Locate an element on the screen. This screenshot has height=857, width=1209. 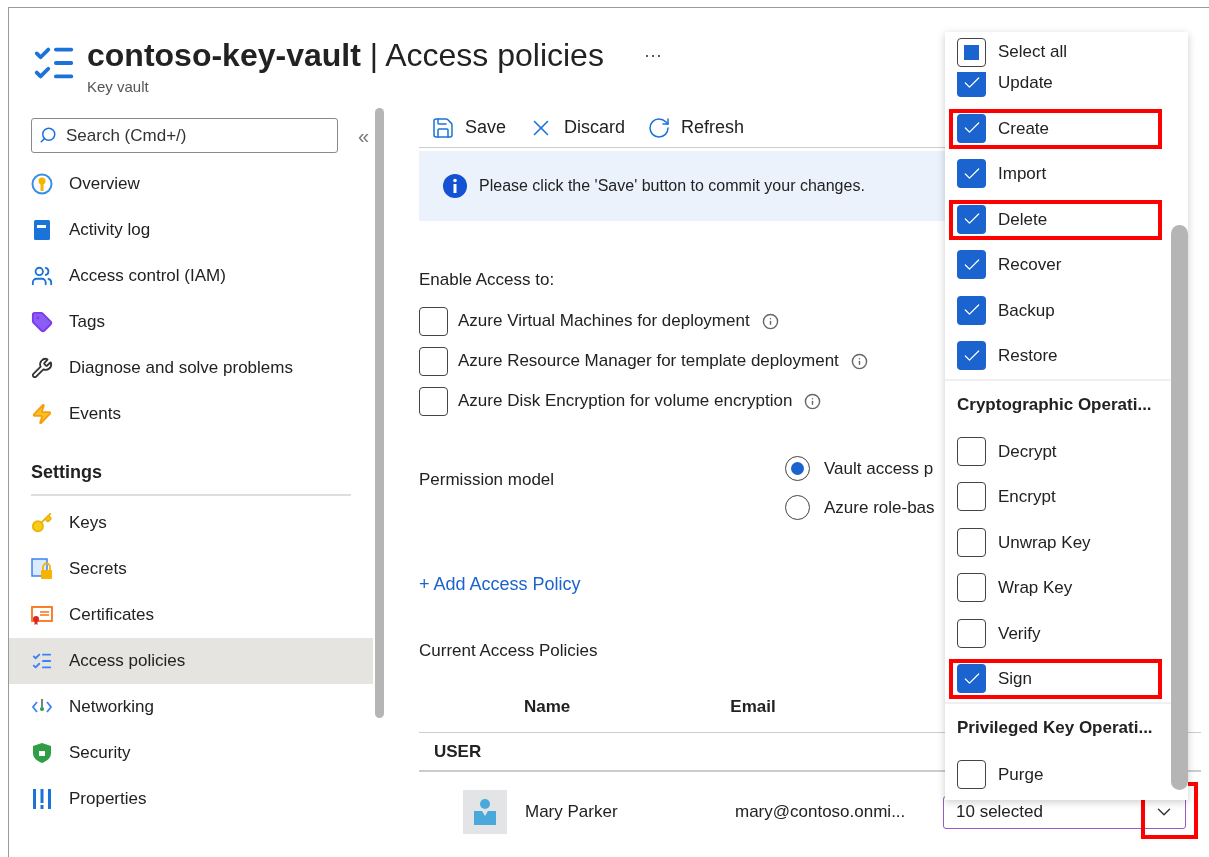
menu-item: Import is located at coordinates (1058, 174).